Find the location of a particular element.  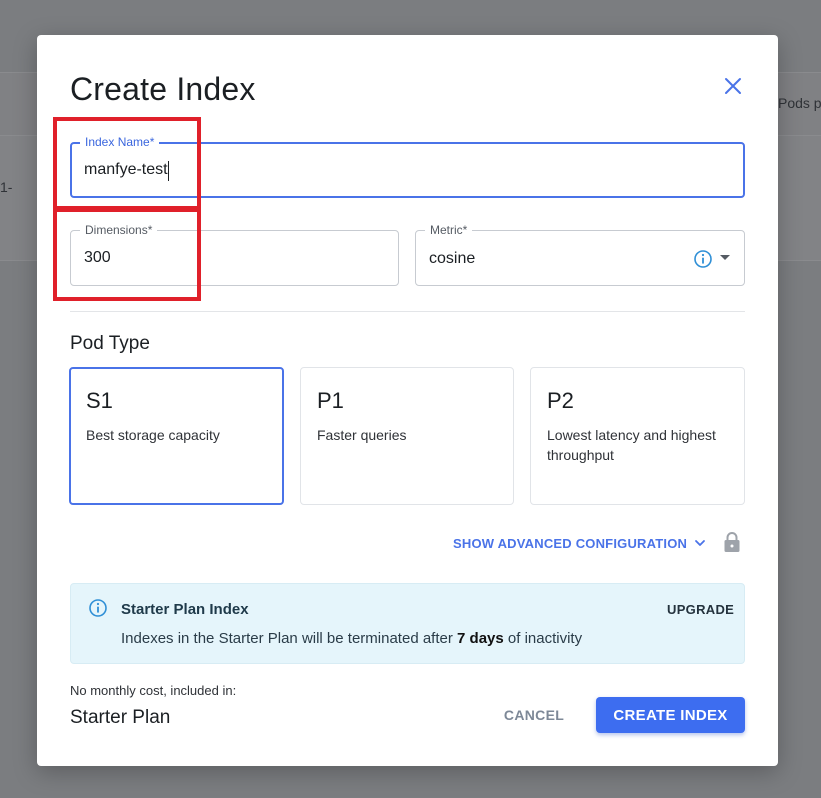

dropdown-arrow-icon is located at coordinates (725, 257).